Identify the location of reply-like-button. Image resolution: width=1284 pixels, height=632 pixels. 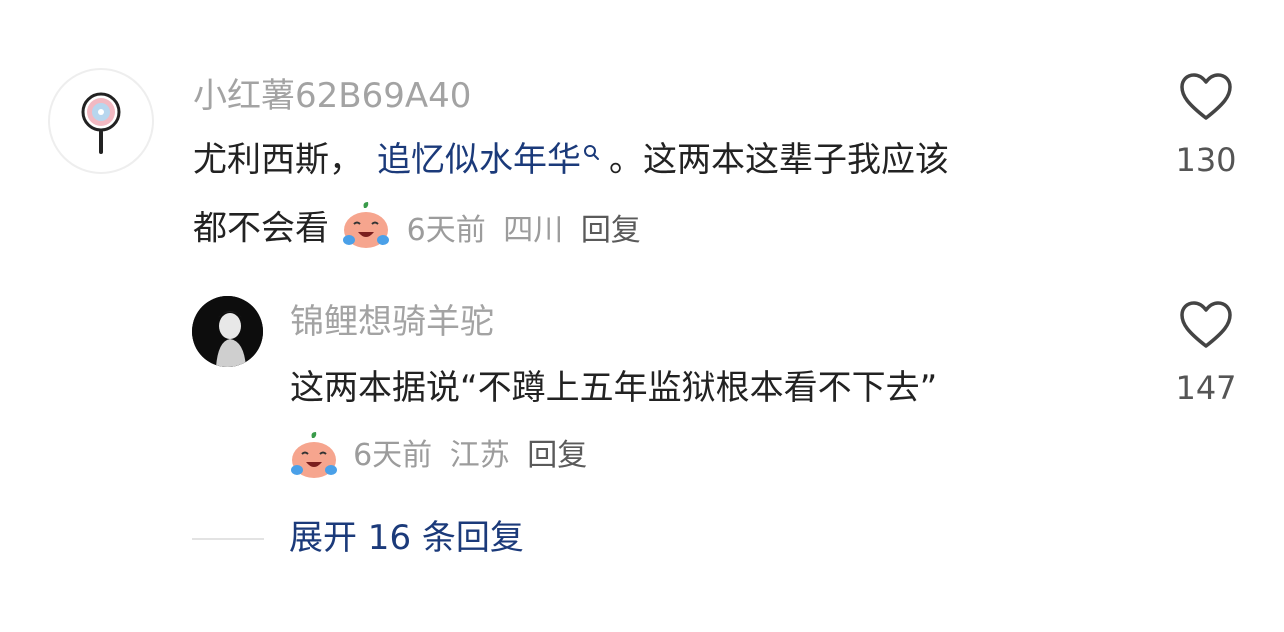
(1206, 327).